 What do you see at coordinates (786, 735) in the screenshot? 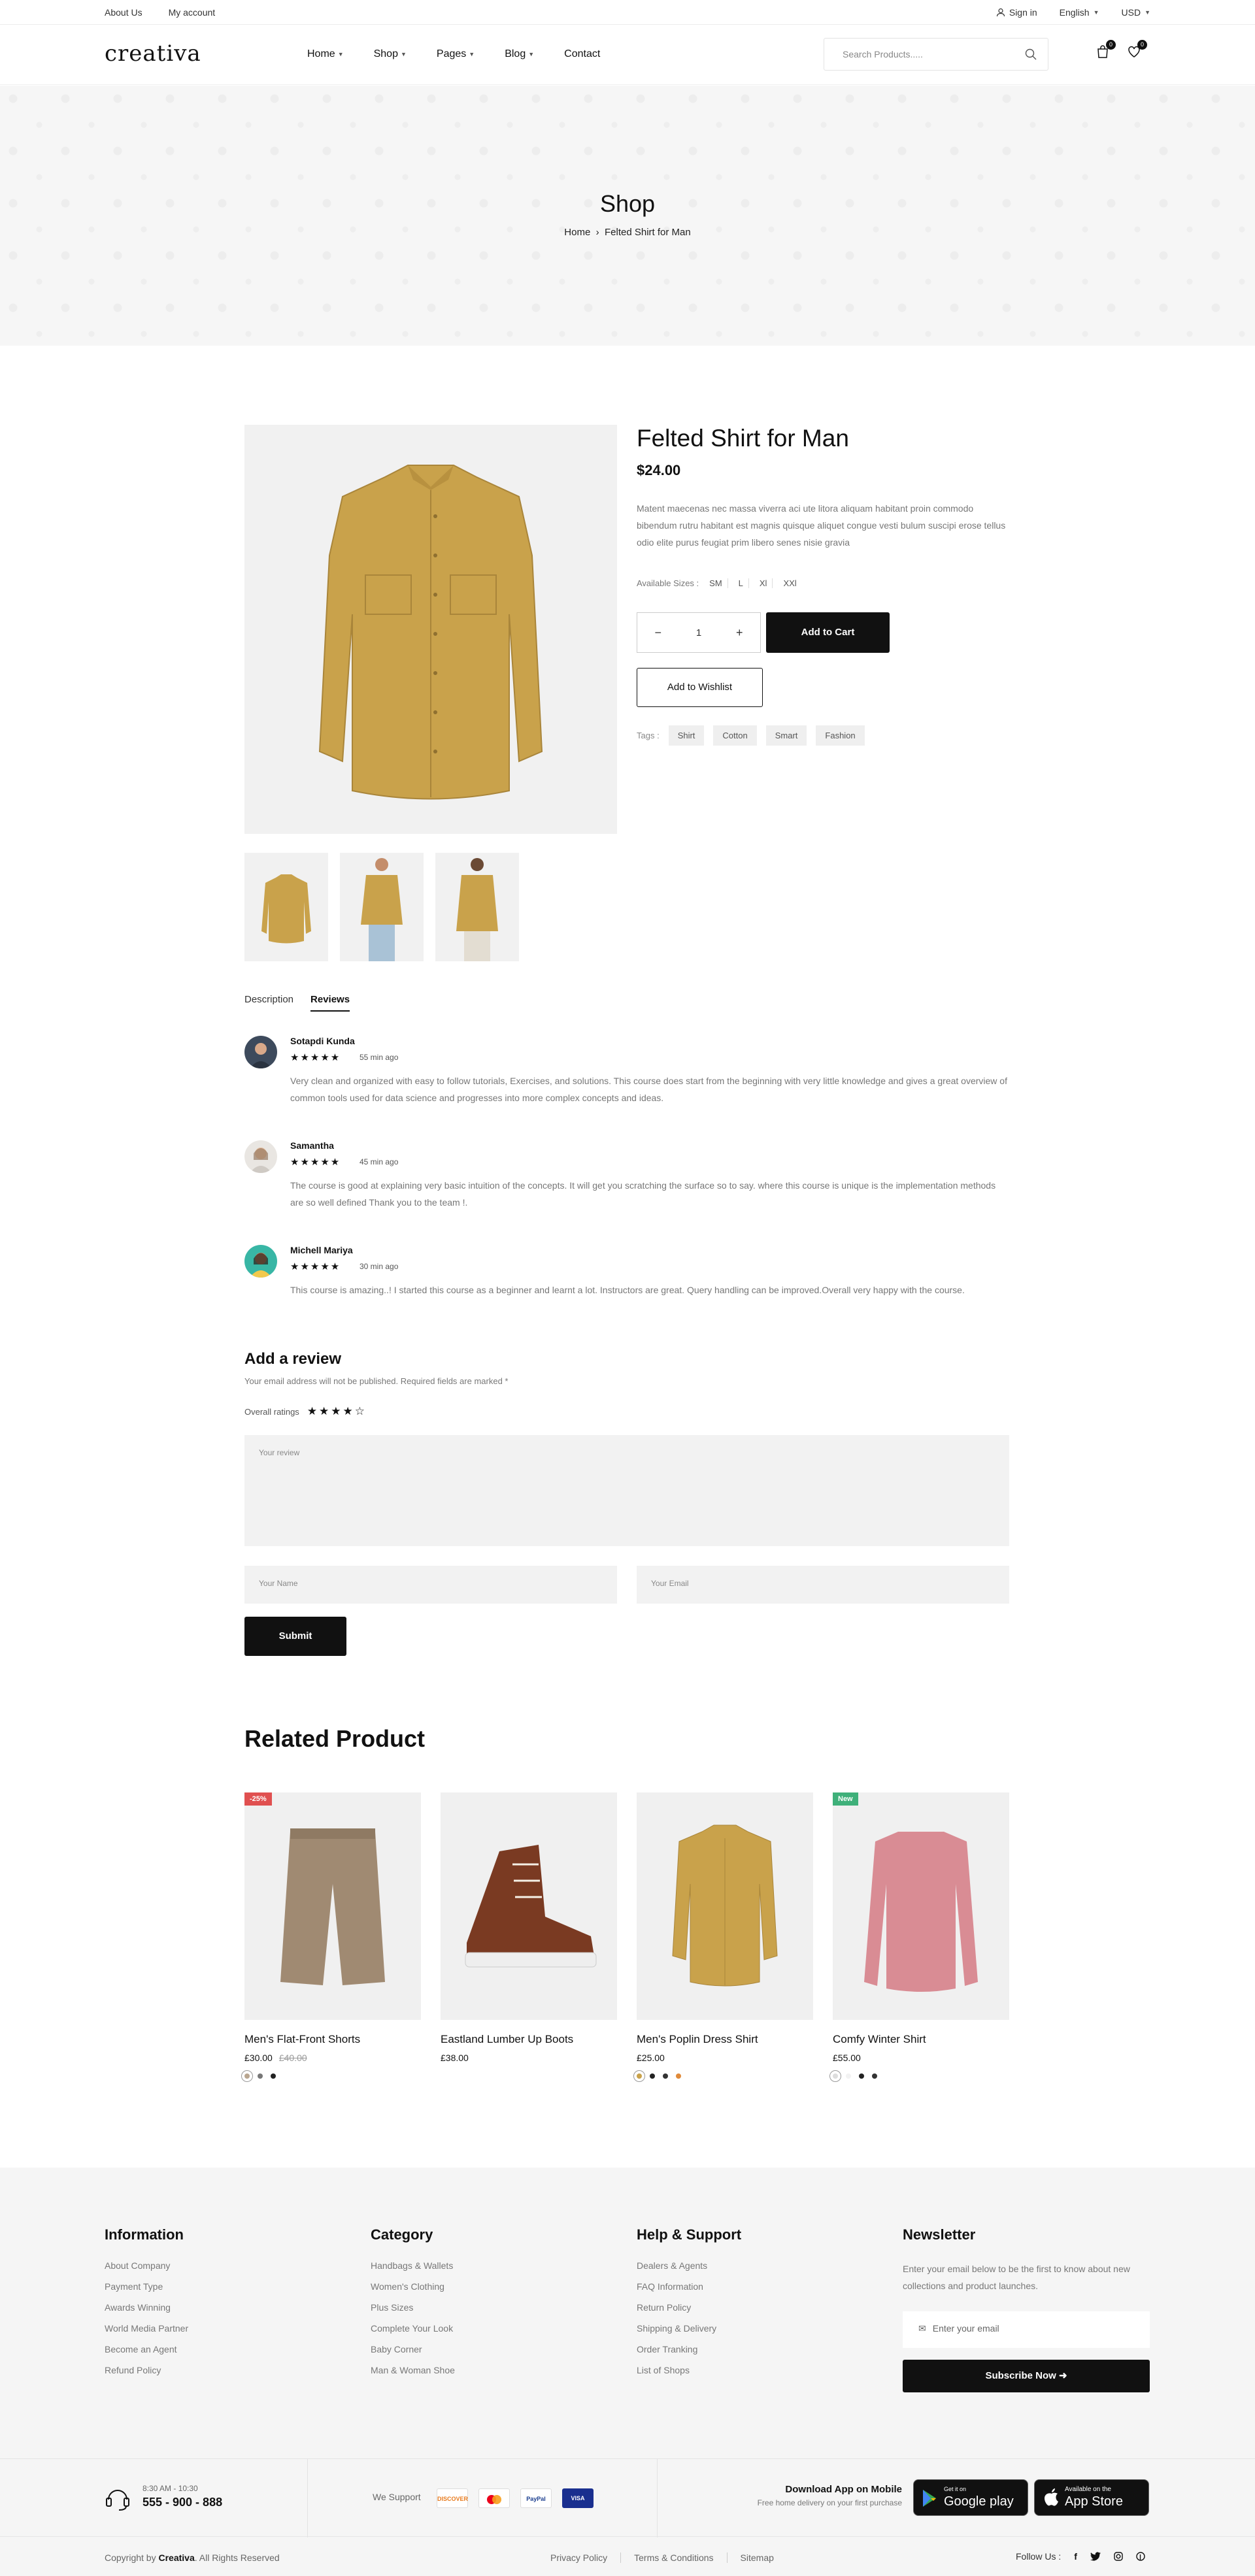
I see `tag-item: Smart` at bounding box center [786, 735].